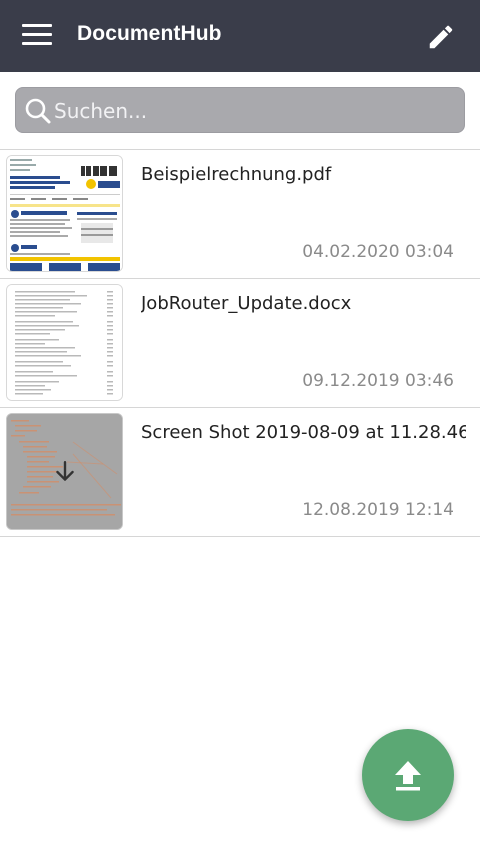  I want to click on upload-fab-button, so click(408, 775).